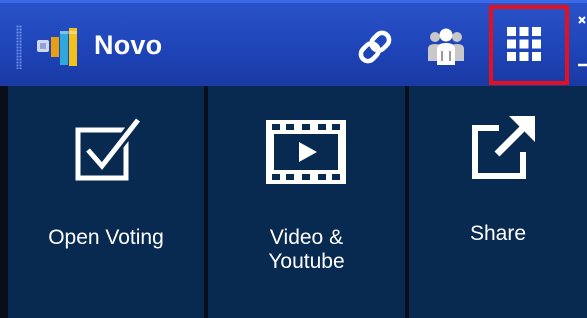  I want to click on close-icon, so click(582, 20).